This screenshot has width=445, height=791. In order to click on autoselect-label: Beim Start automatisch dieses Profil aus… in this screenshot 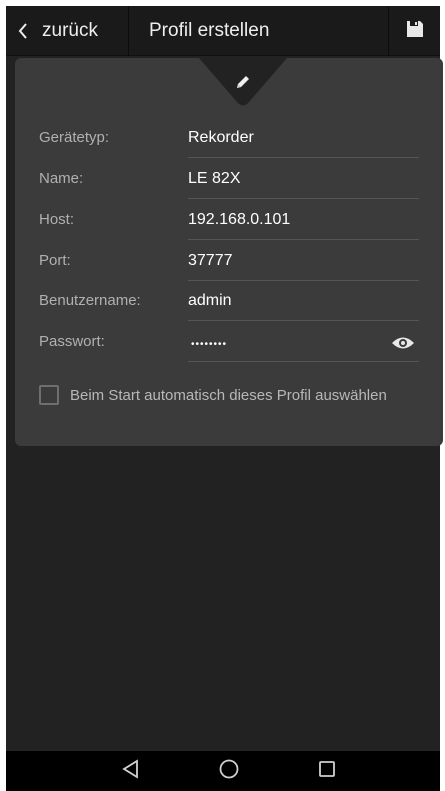, I will do `click(228, 395)`.